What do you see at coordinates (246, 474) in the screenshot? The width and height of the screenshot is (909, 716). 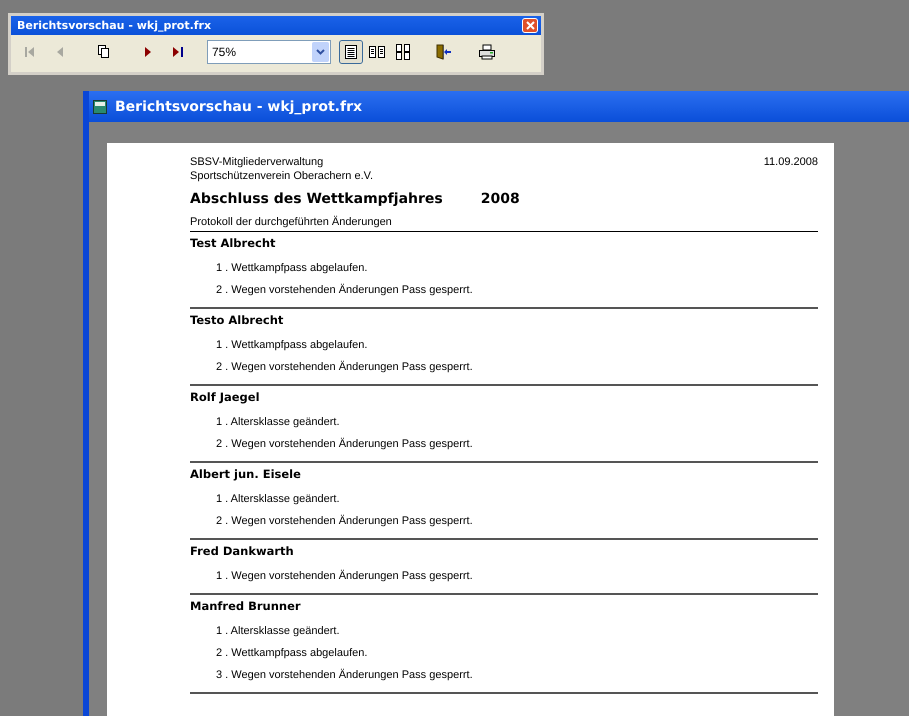 I see `member-name: Albert jun. Eisele` at bounding box center [246, 474].